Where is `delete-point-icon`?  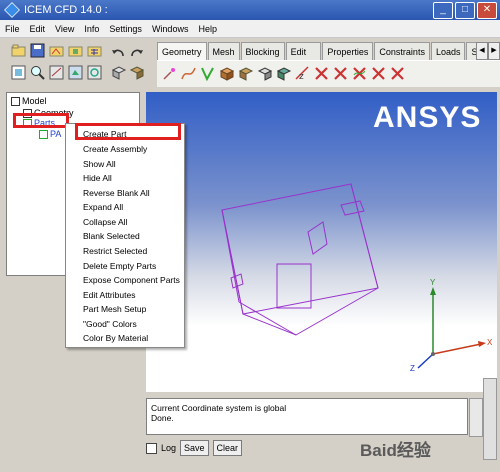
delete-point-icon is located at coordinates (340, 73).